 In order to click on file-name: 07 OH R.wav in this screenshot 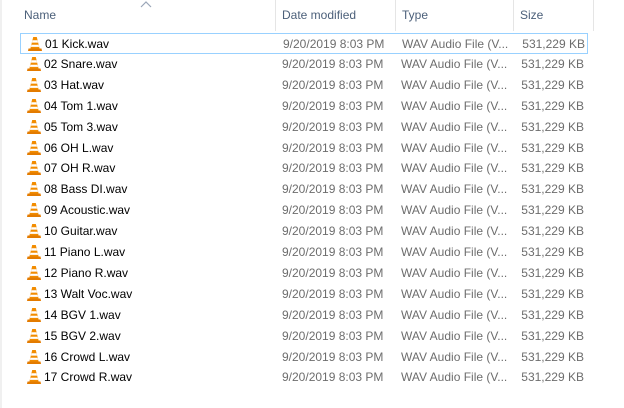, I will do `click(80, 168)`.